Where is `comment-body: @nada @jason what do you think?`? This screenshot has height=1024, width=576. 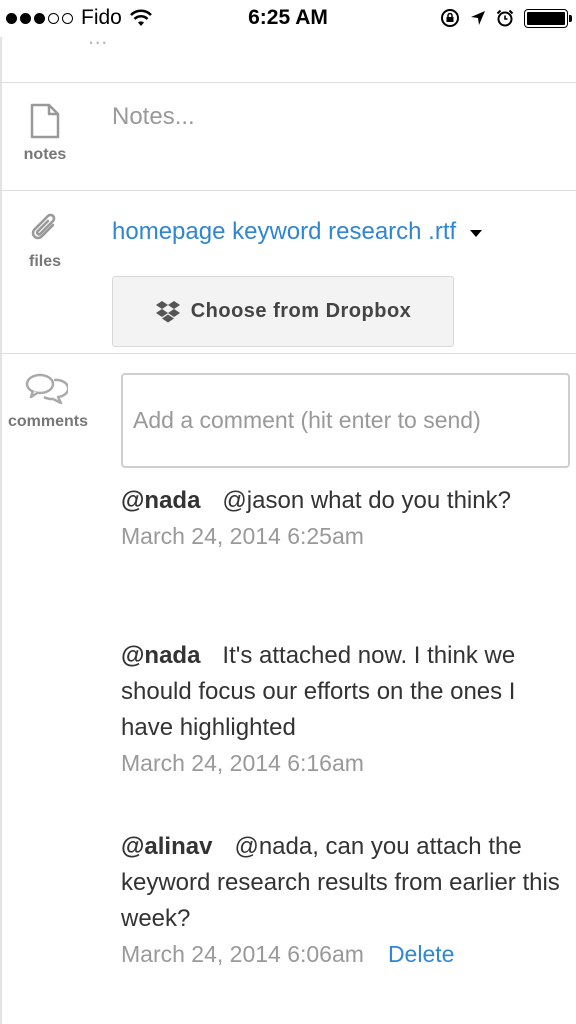 comment-body: @nada @jason what do you think? is located at coordinates (341, 501).